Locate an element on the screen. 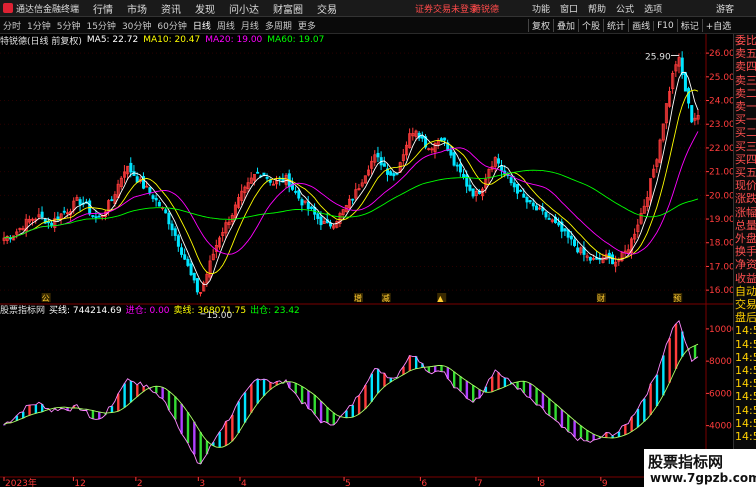 Image resolution: width=756 pixels, height=487 pixels. period-tab: 月线 is located at coordinates (250, 25).